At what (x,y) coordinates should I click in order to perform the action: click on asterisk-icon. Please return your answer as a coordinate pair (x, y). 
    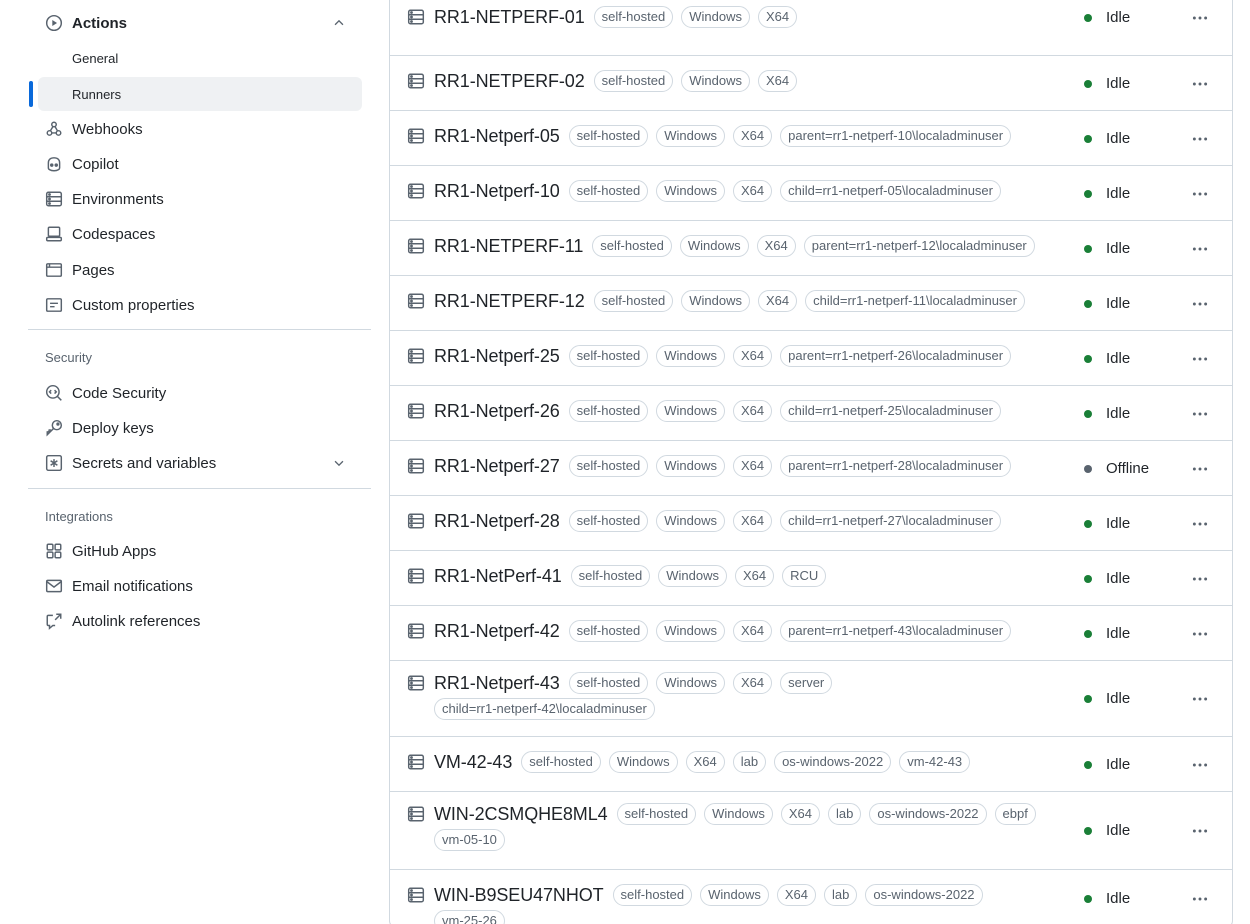
    Looking at the image, I should click on (54, 463).